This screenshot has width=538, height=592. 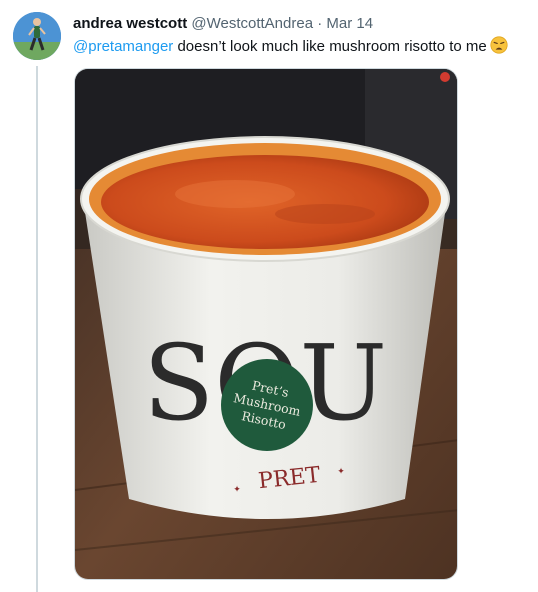 What do you see at coordinates (37, 329) in the screenshot?
I see `thread-line` at bounding box center [37, 329].